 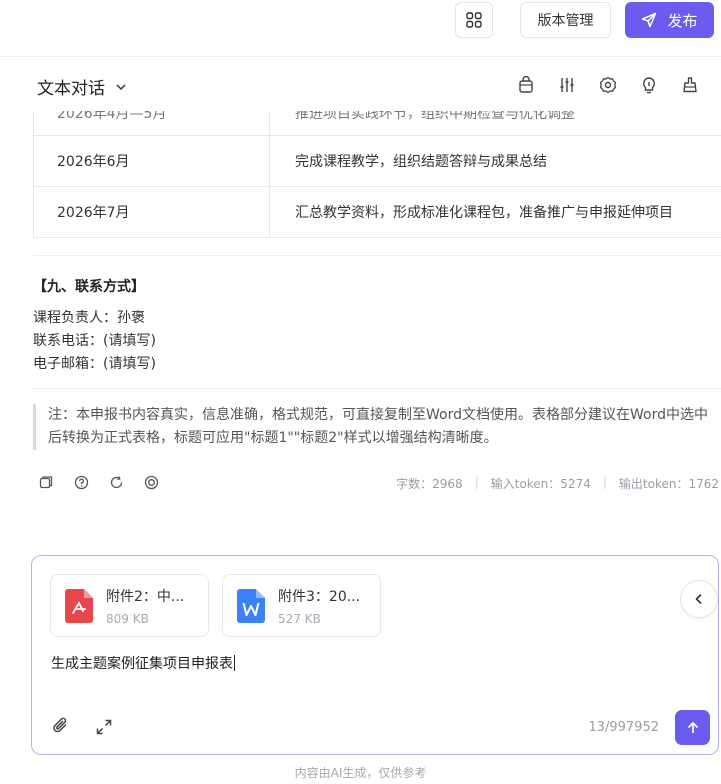 I want to click on target-icon, so click(x=151, y=482).